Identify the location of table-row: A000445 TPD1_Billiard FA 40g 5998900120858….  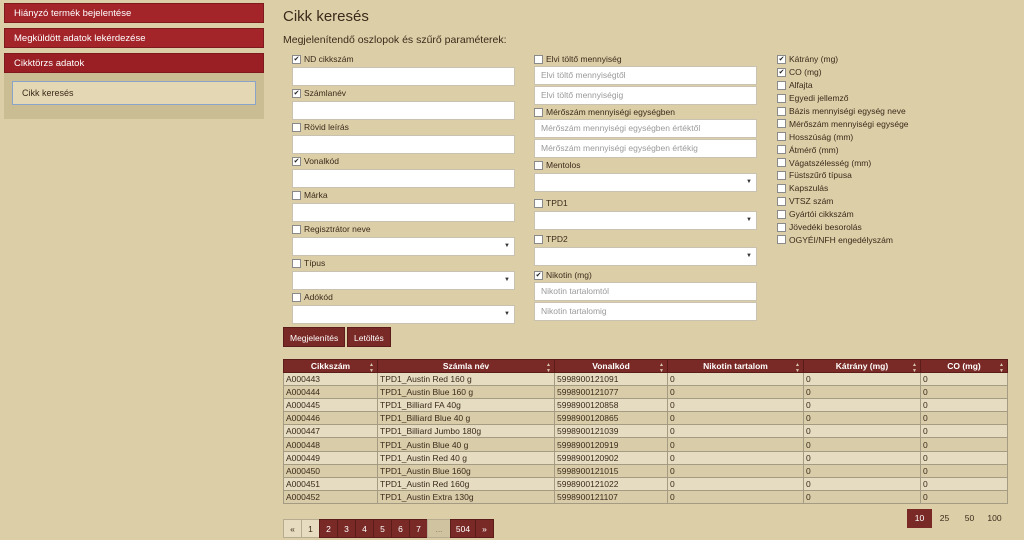
(645, 405).